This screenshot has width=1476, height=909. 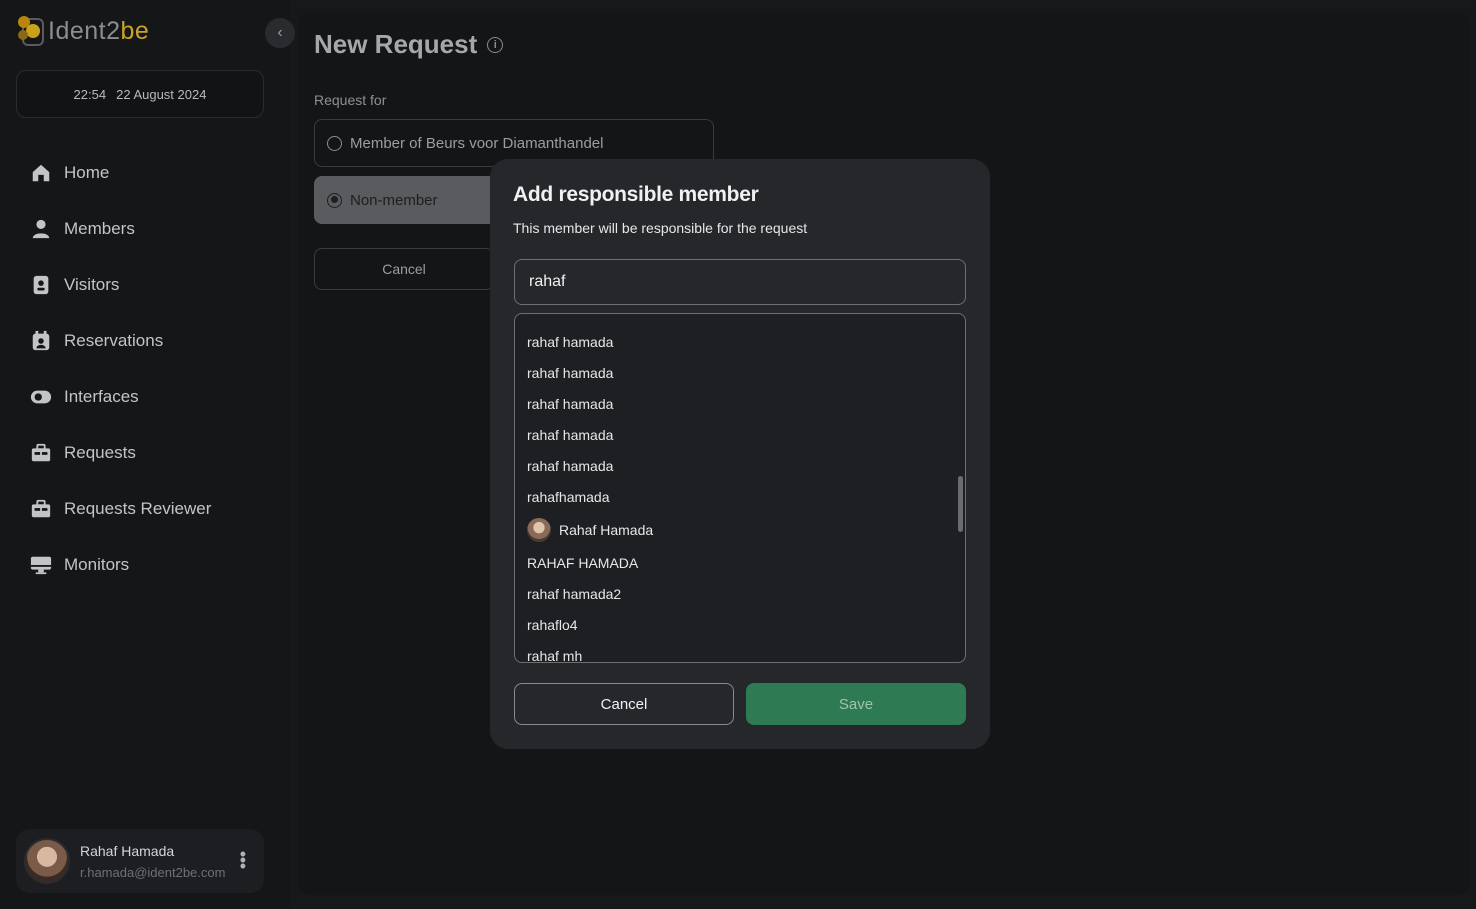 I want to click on sidebar-item-interfaces: Interfaces, so click(x=120, y=397).